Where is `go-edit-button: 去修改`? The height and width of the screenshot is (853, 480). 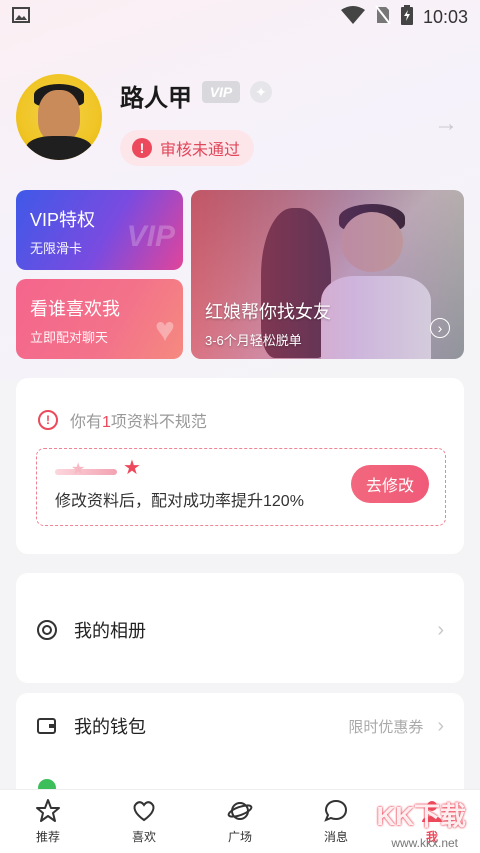 go-edit-button: 去修改 is located at coordinates (390, 484).